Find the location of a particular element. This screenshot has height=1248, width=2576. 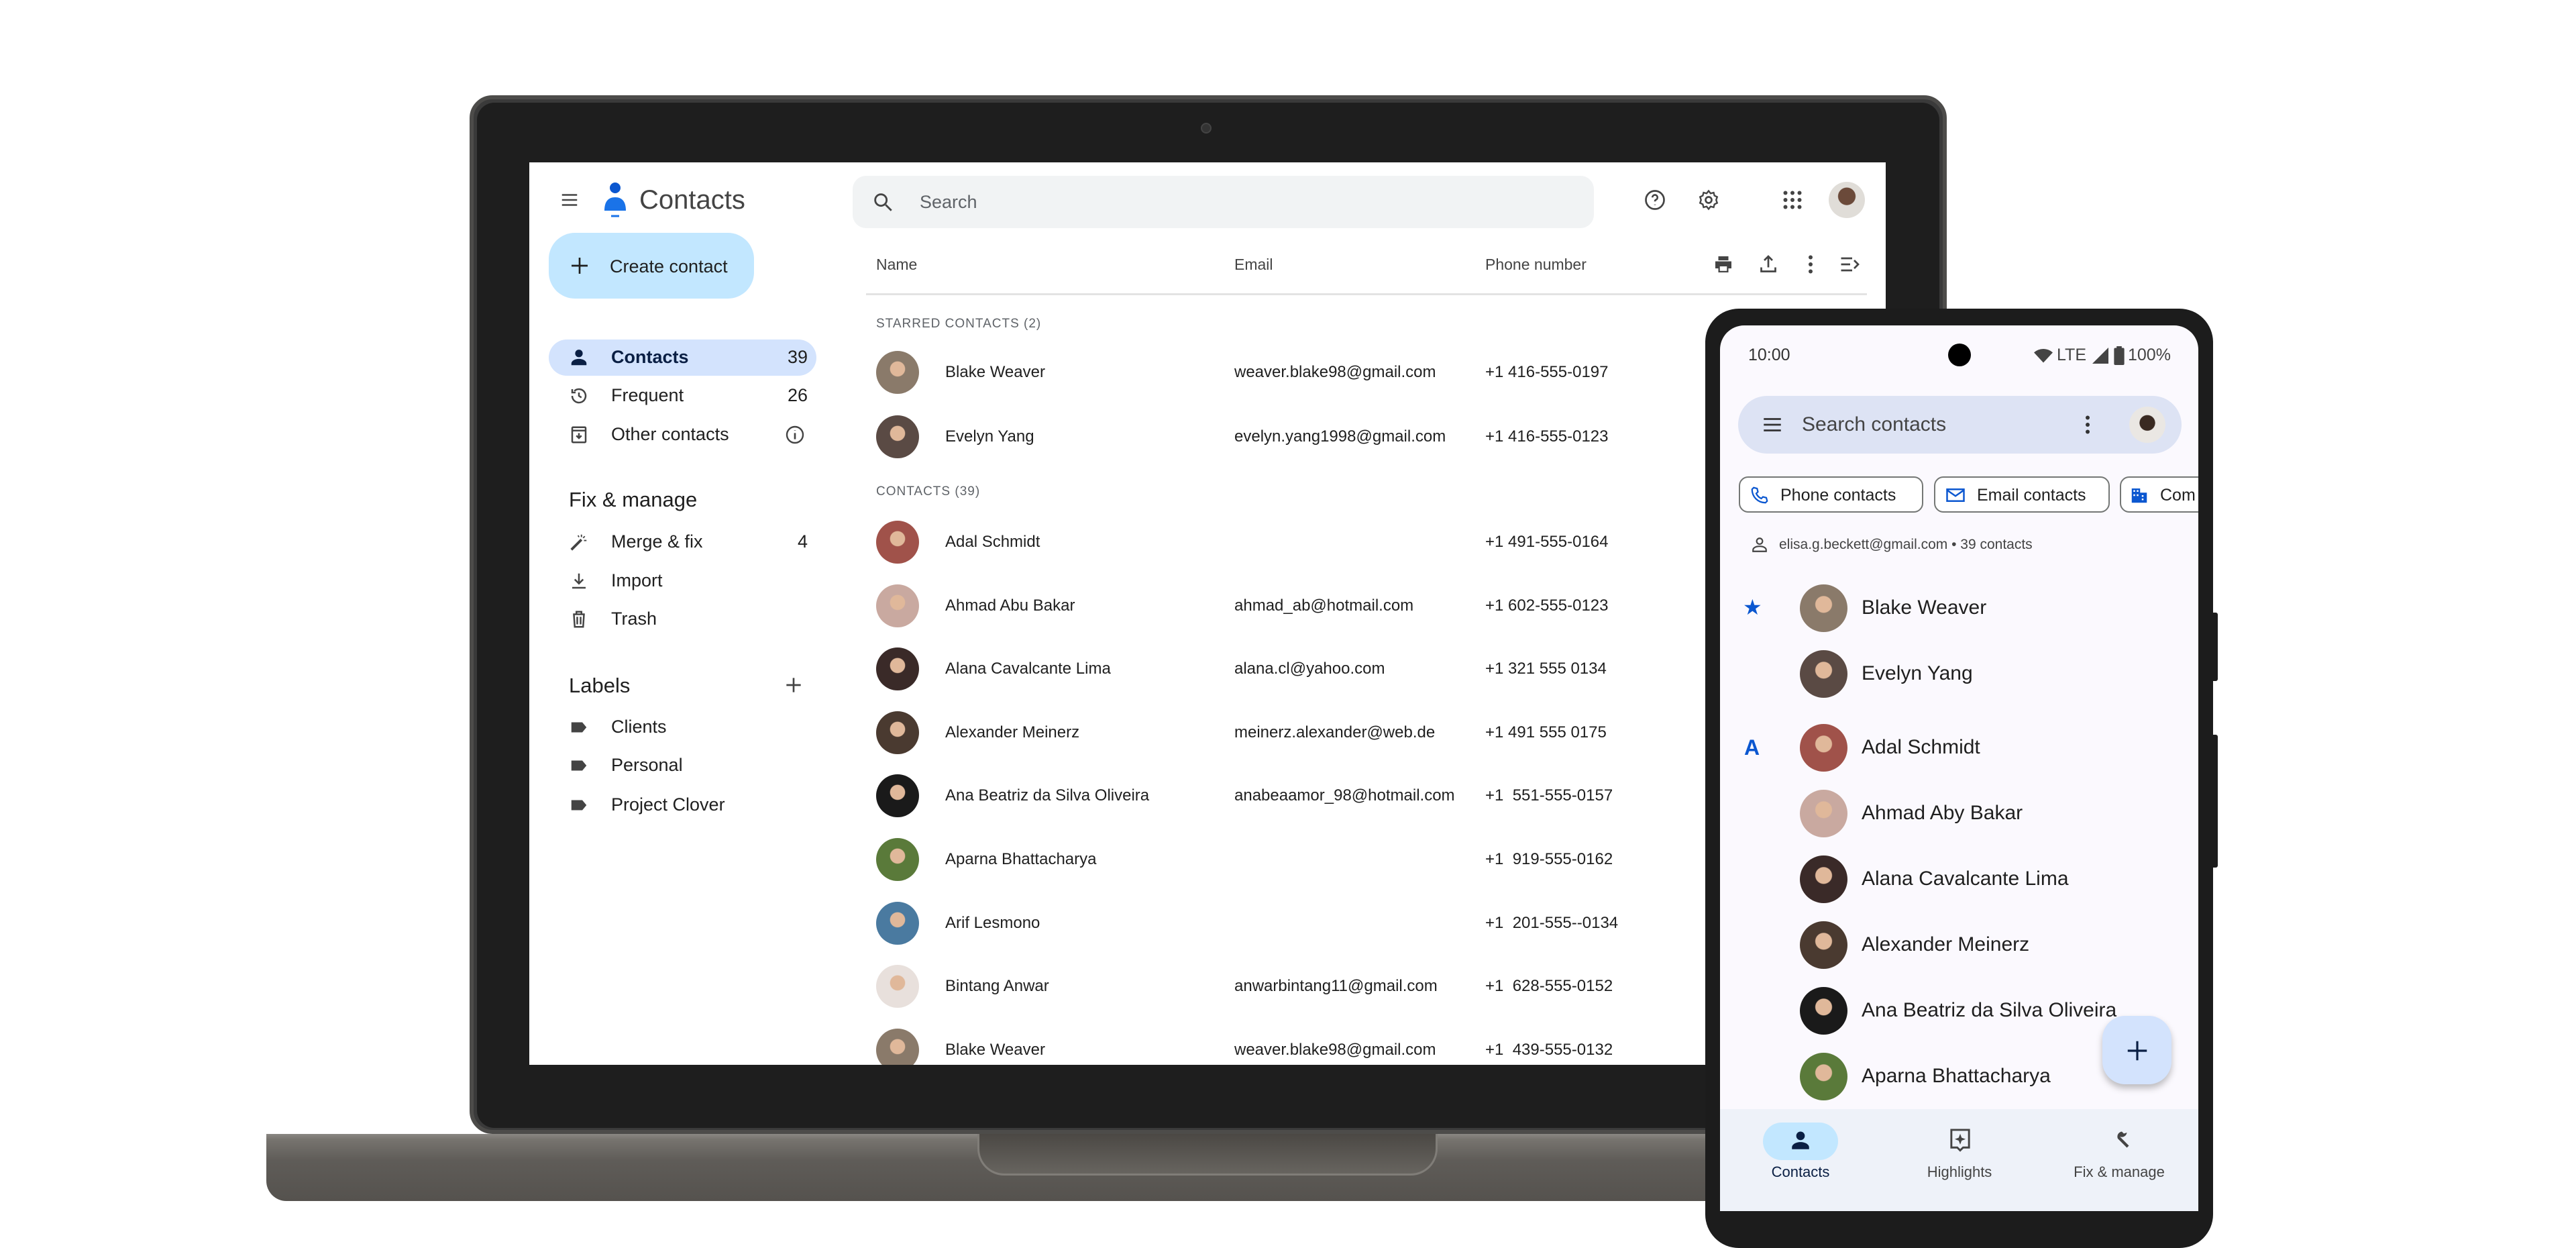

label-item: Clients is located at coordinates (639, 727).